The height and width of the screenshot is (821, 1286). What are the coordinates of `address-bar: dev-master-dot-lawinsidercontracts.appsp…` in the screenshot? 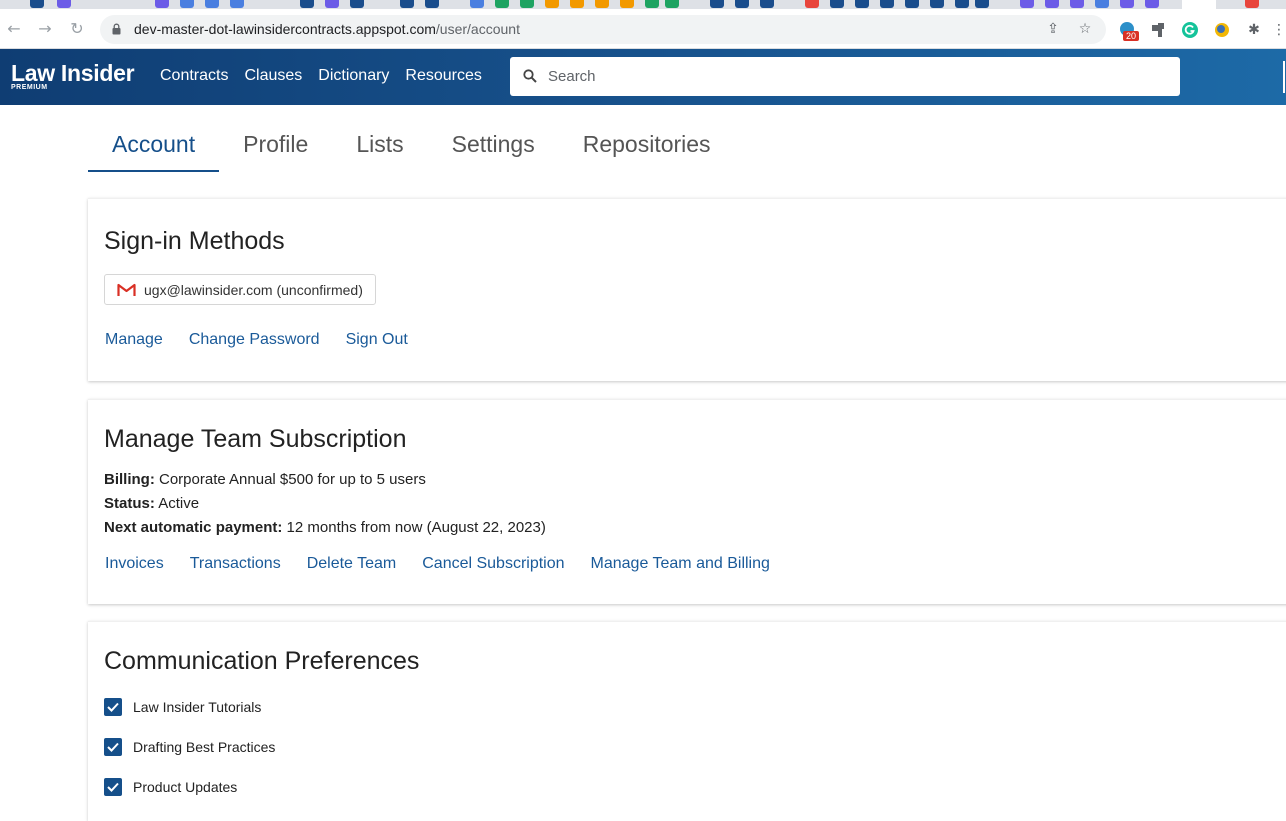 It's located at (603, 29).